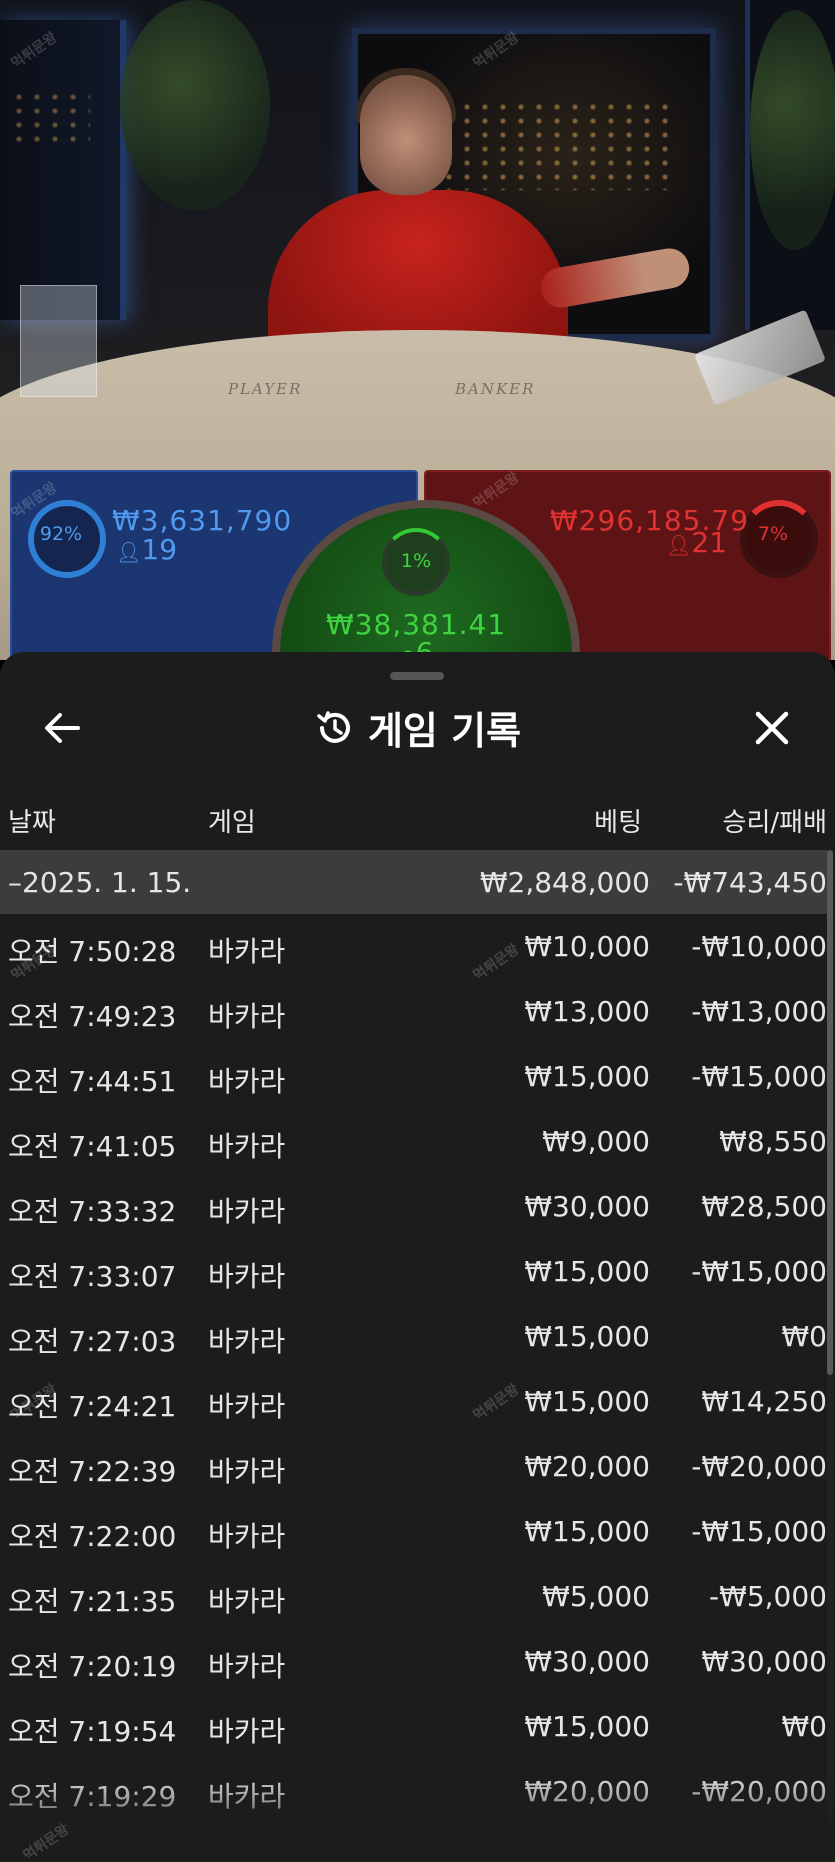 Image resolution: width=835 pixels, height=1862 pixels. What do you see at coordinates (413, 1076) in the screenshot?
I see `history-row: 오전 7:44:51 바카라 ₩15,000 -₩15,000` at bounding box center [413, 1076].